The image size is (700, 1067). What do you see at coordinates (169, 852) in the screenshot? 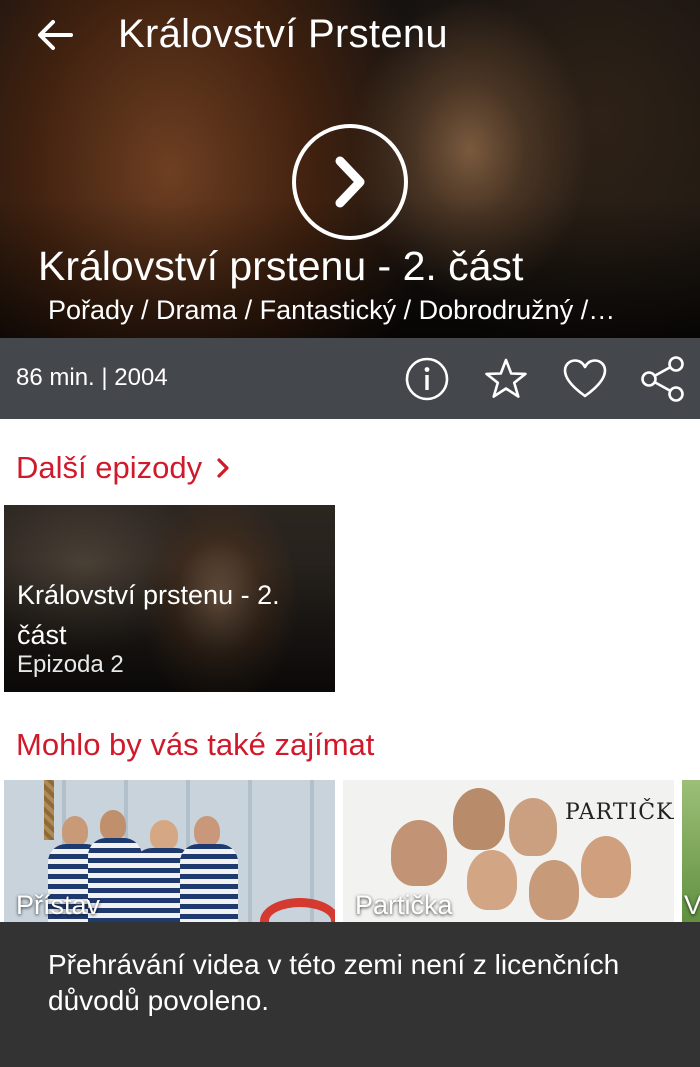
I see `recommendation-card-pristav: Přístav` at bounding box center [169, 852].